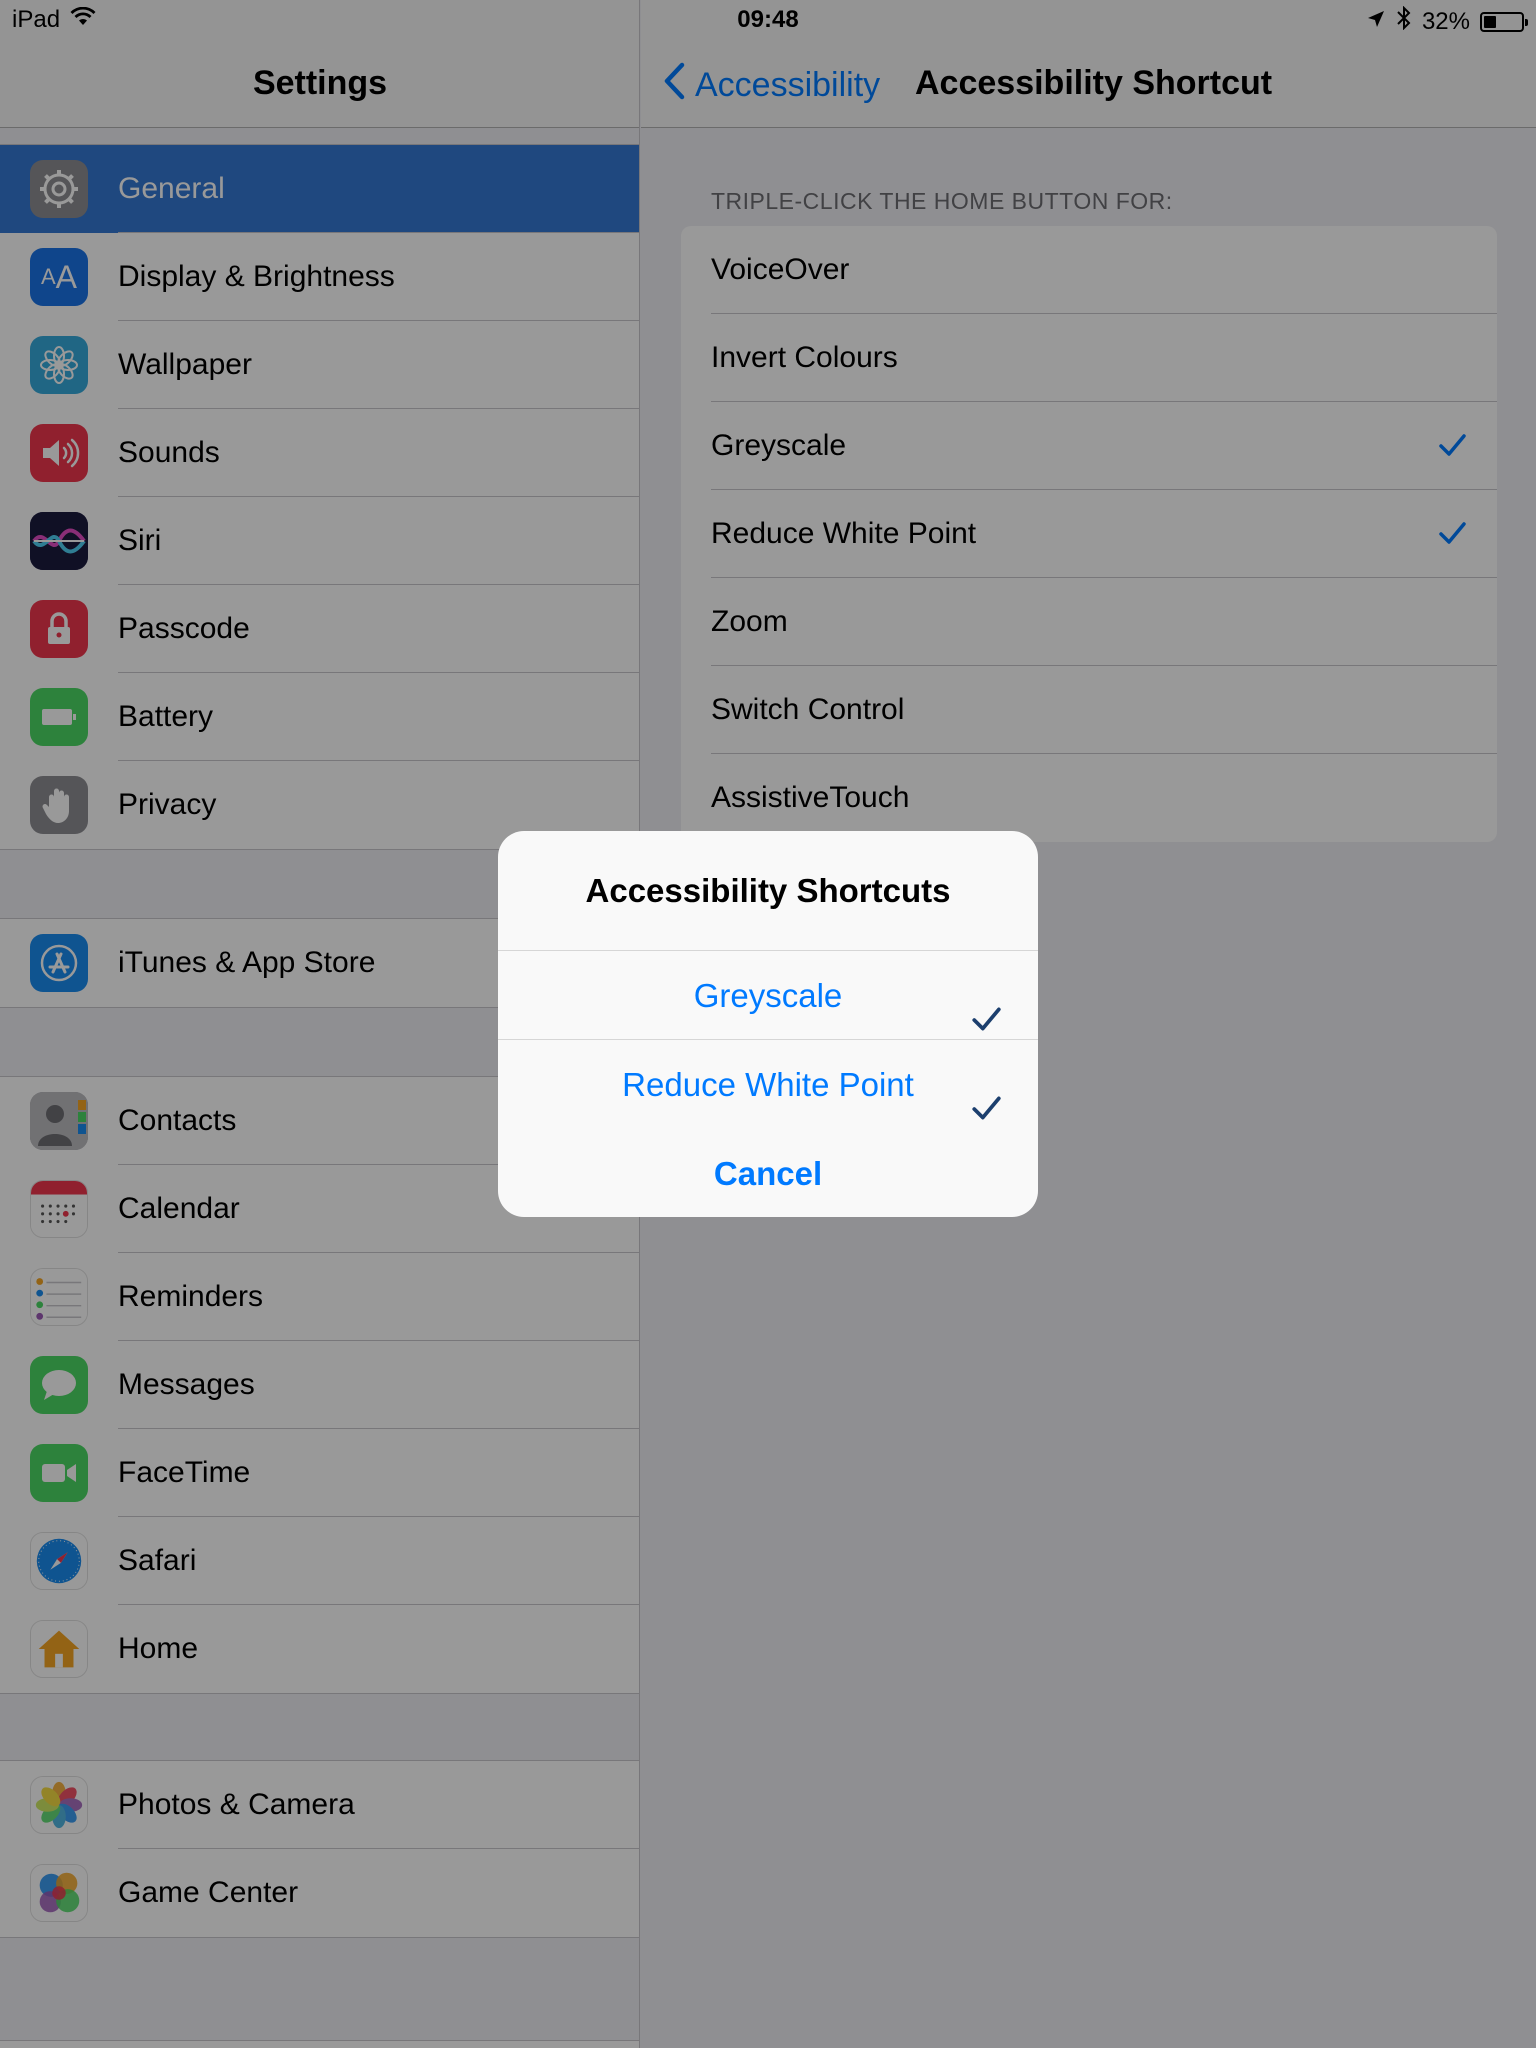  What do you see at coordinates (768, 1173) in the screenshot?
I see `cancel-button: Cancel` at bounding box center [768, 1173].